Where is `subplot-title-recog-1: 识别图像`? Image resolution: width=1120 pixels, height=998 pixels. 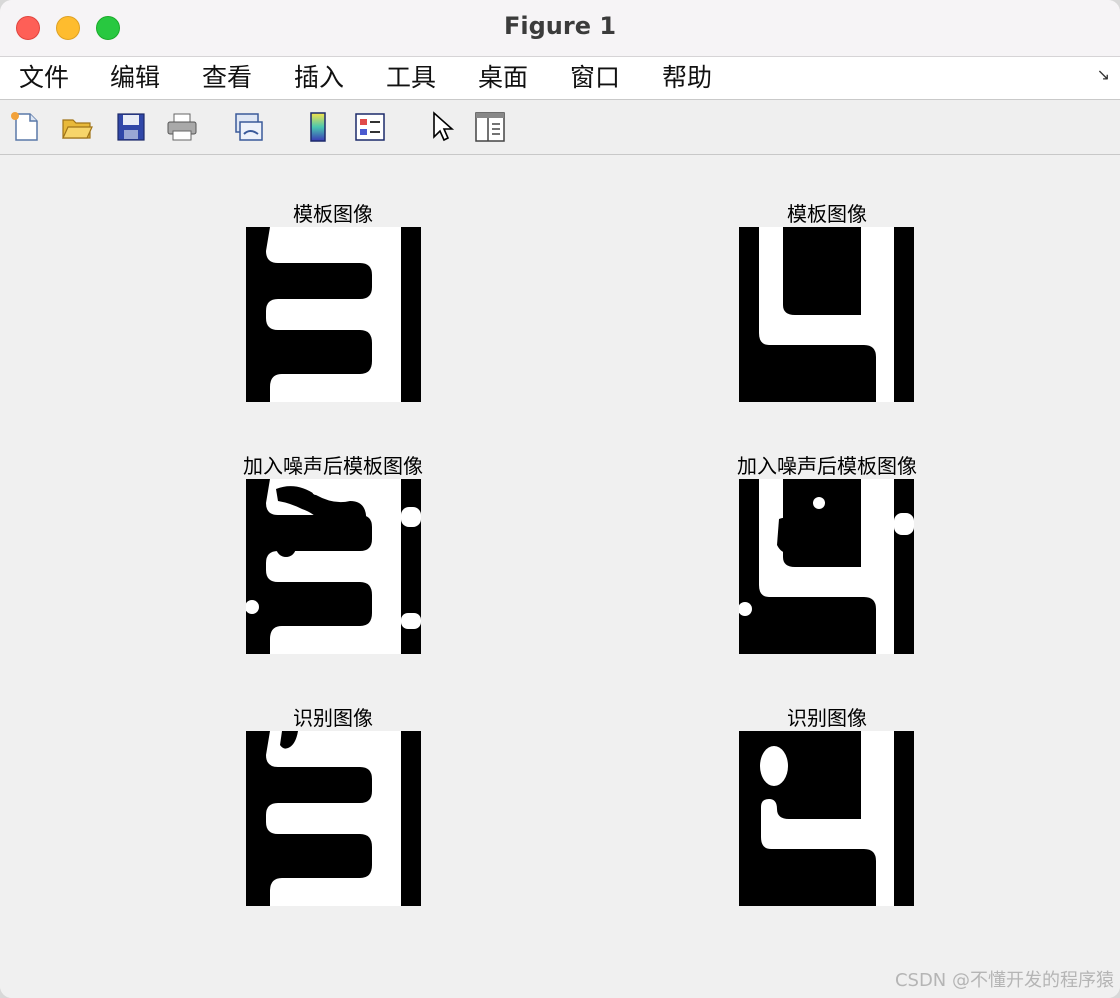 subplot-title-recog-1: 识别图像 is located at coordinates (333, 718).